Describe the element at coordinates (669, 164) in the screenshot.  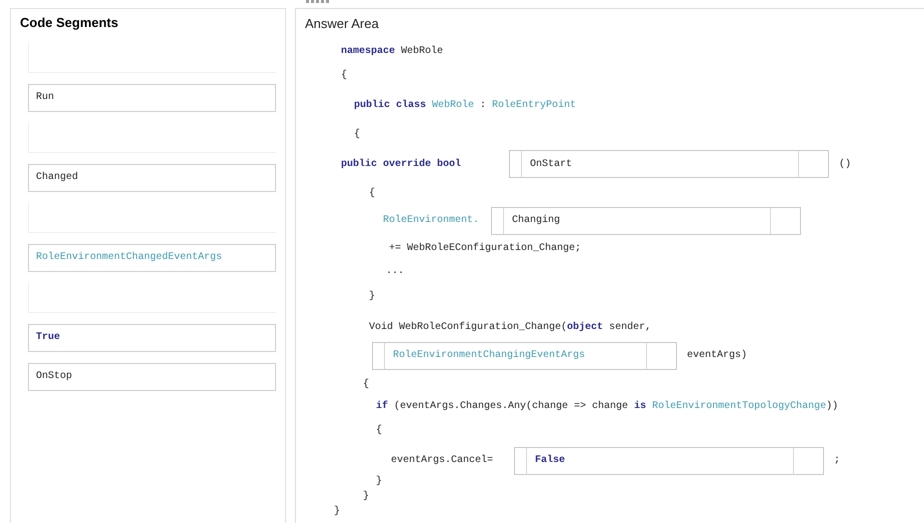
I see `drop-target: OnStart` at that location.